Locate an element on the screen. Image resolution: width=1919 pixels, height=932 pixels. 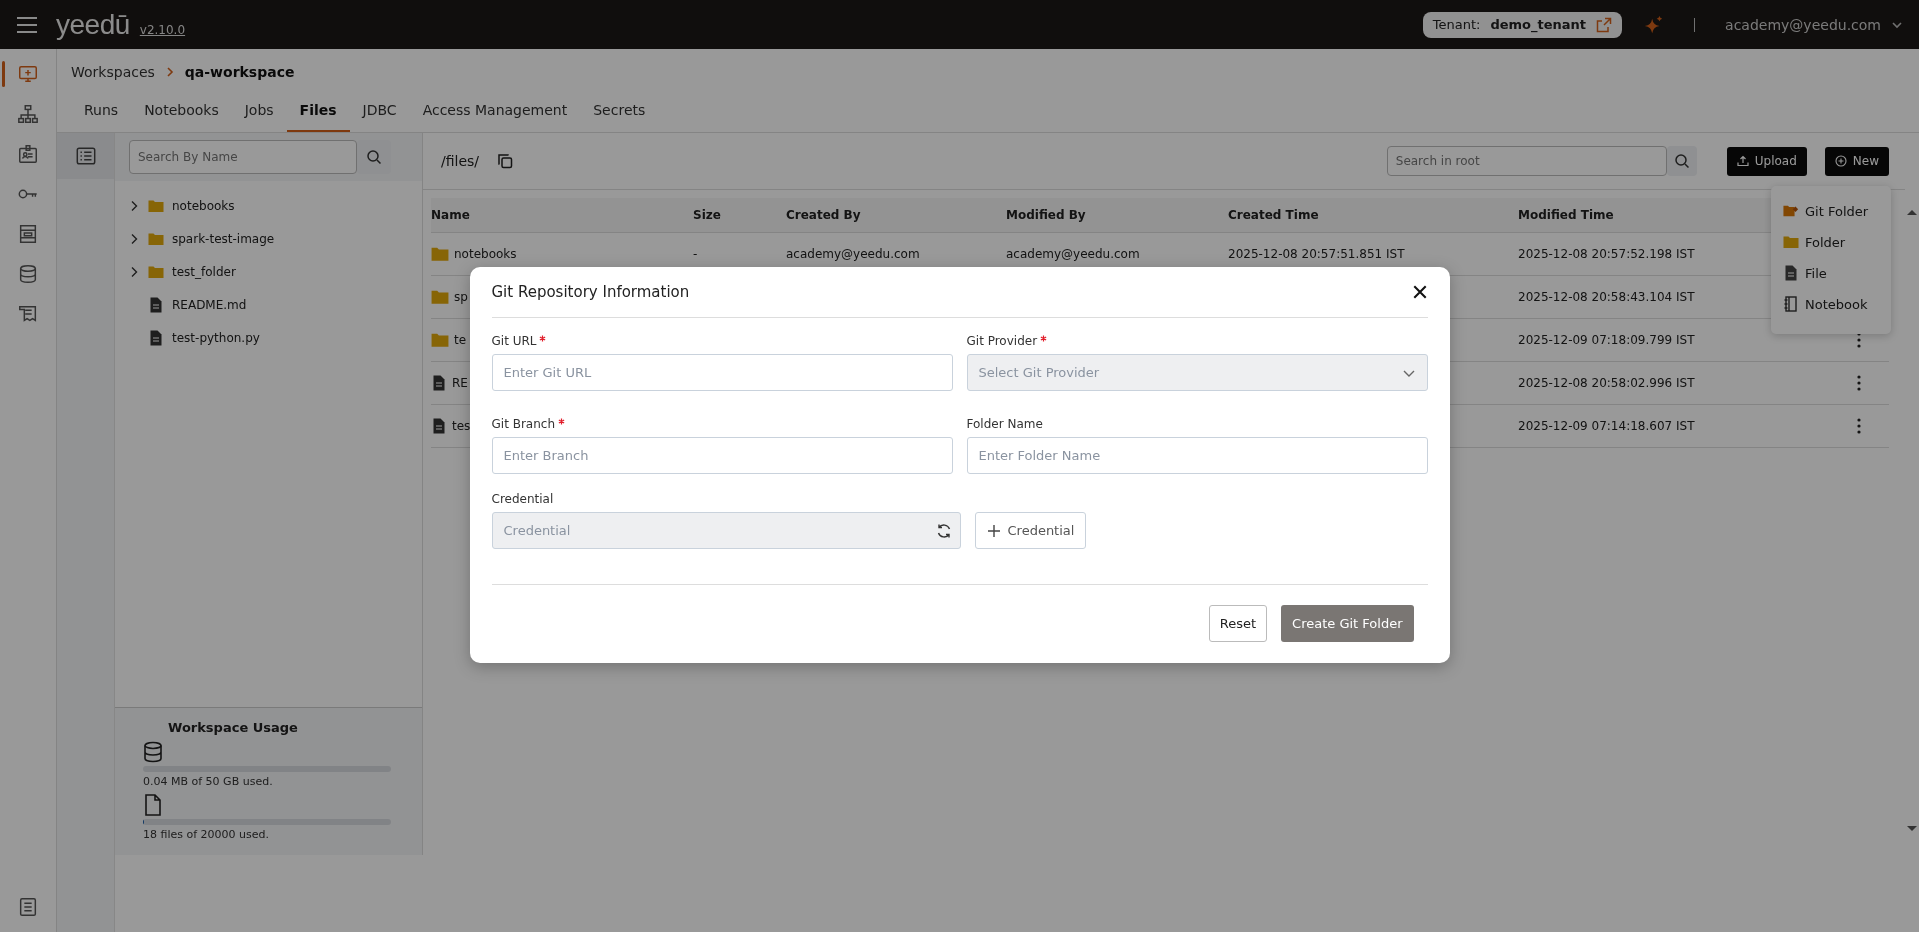
table-cell: 2025-12-08 20:57:51.851 IST is located at coordinates (1316, 254).